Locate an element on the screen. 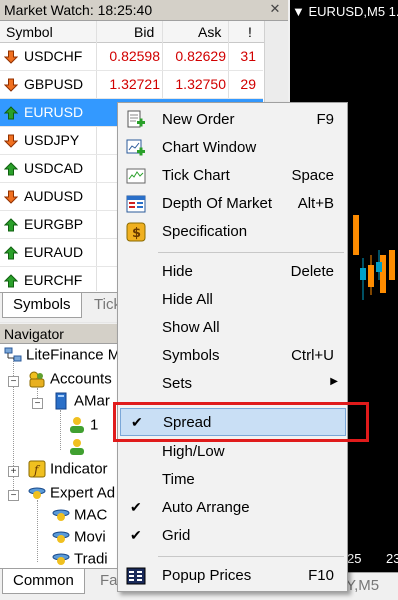 Image resolution: width=398 pixels, height=600 pixels. server-icon is located at coordinates (61, 401).